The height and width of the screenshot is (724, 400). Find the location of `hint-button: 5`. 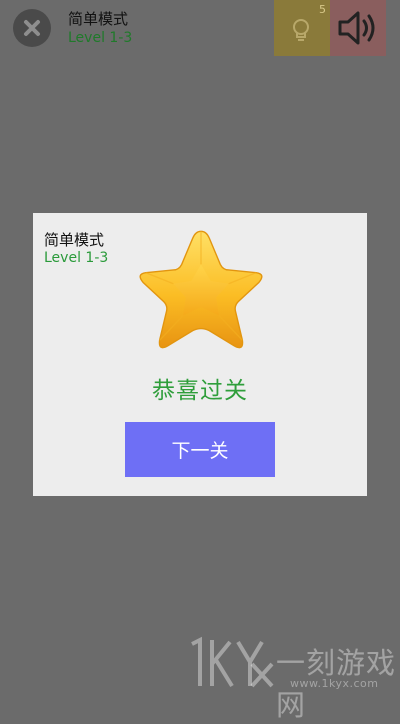

hint-button: 5 is located at coordinates (302, 28).